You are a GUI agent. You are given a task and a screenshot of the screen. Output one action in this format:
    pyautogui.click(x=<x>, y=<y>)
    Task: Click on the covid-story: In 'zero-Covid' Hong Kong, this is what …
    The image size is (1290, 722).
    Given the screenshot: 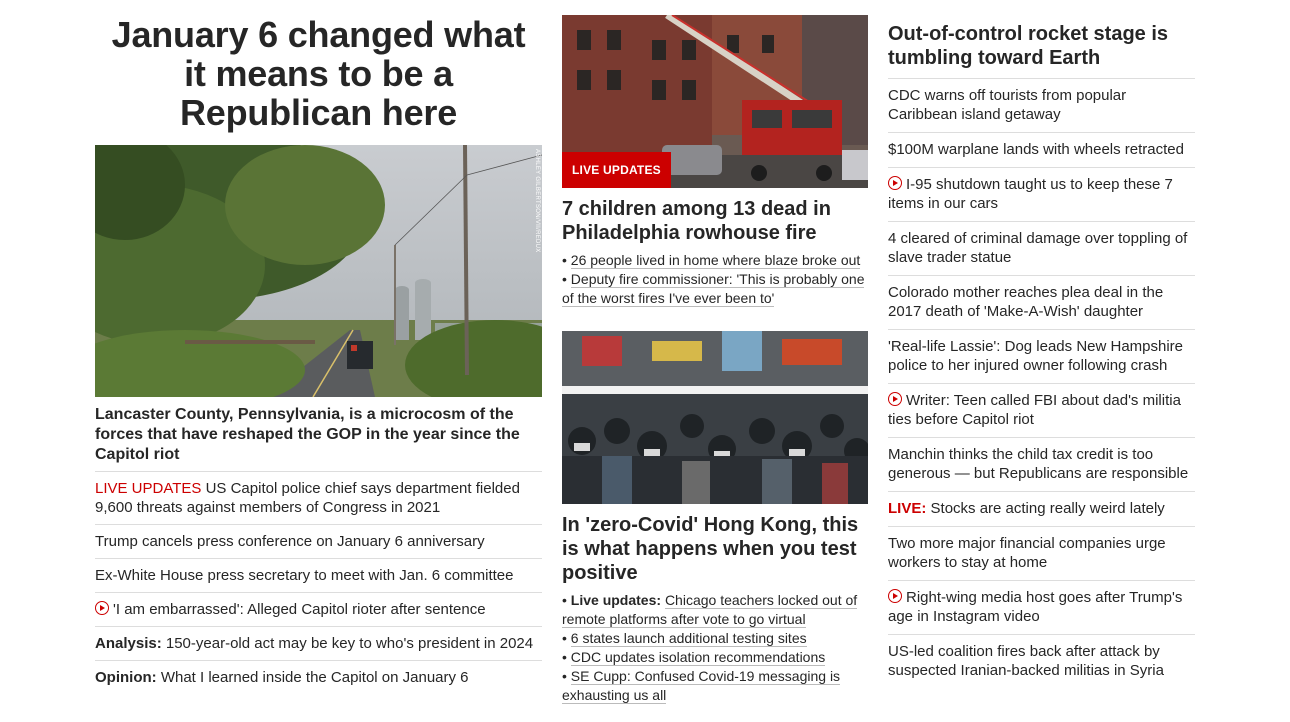 What is the action you would take?
    pyautogui.click(x=715, y=518)
    